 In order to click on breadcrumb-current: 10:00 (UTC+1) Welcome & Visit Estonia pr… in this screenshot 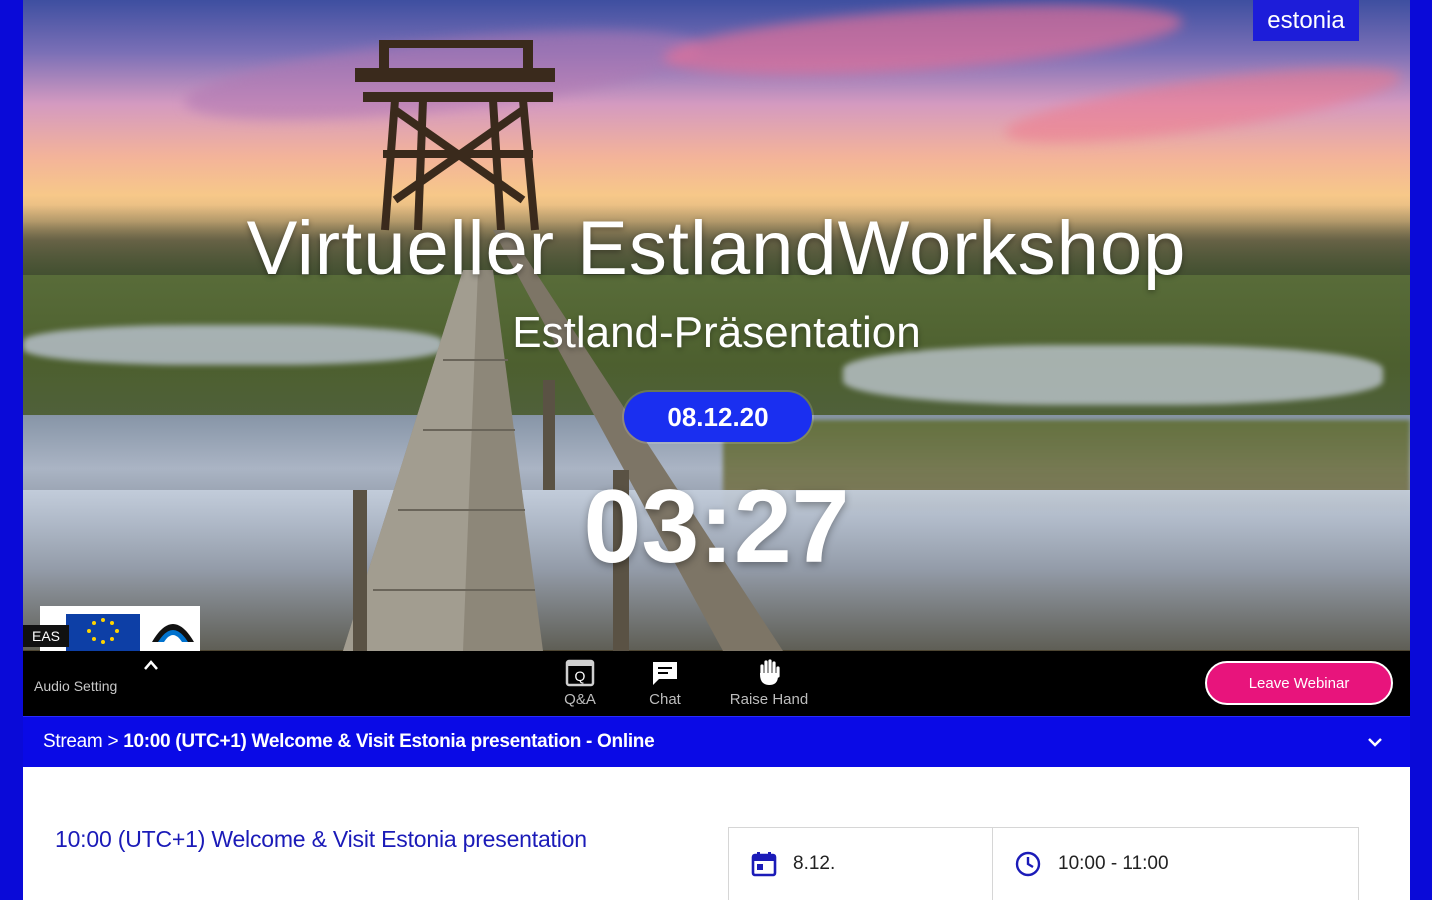, I will do `click(389, 741)`.